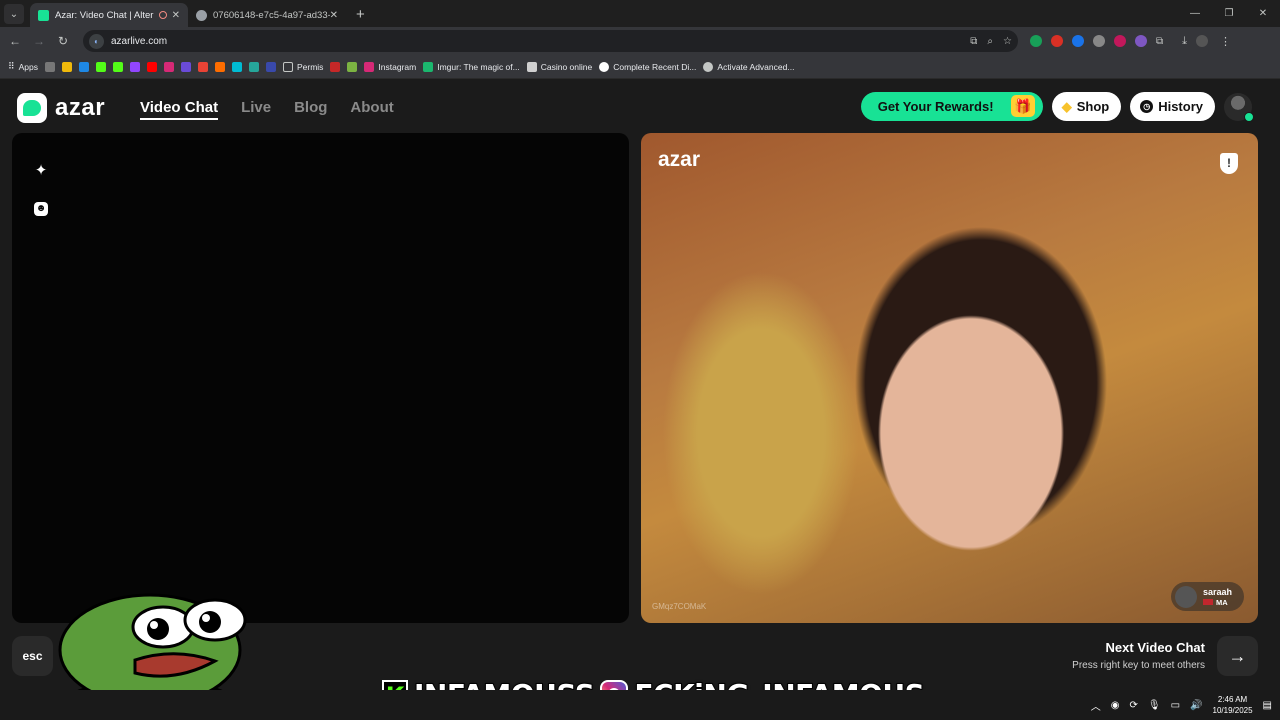 The height and width of the screenshot is (720, 1280). Describe the element at coordinates (1184, 41) in the screenshot. I see `download-icon: ⤓` at that location.